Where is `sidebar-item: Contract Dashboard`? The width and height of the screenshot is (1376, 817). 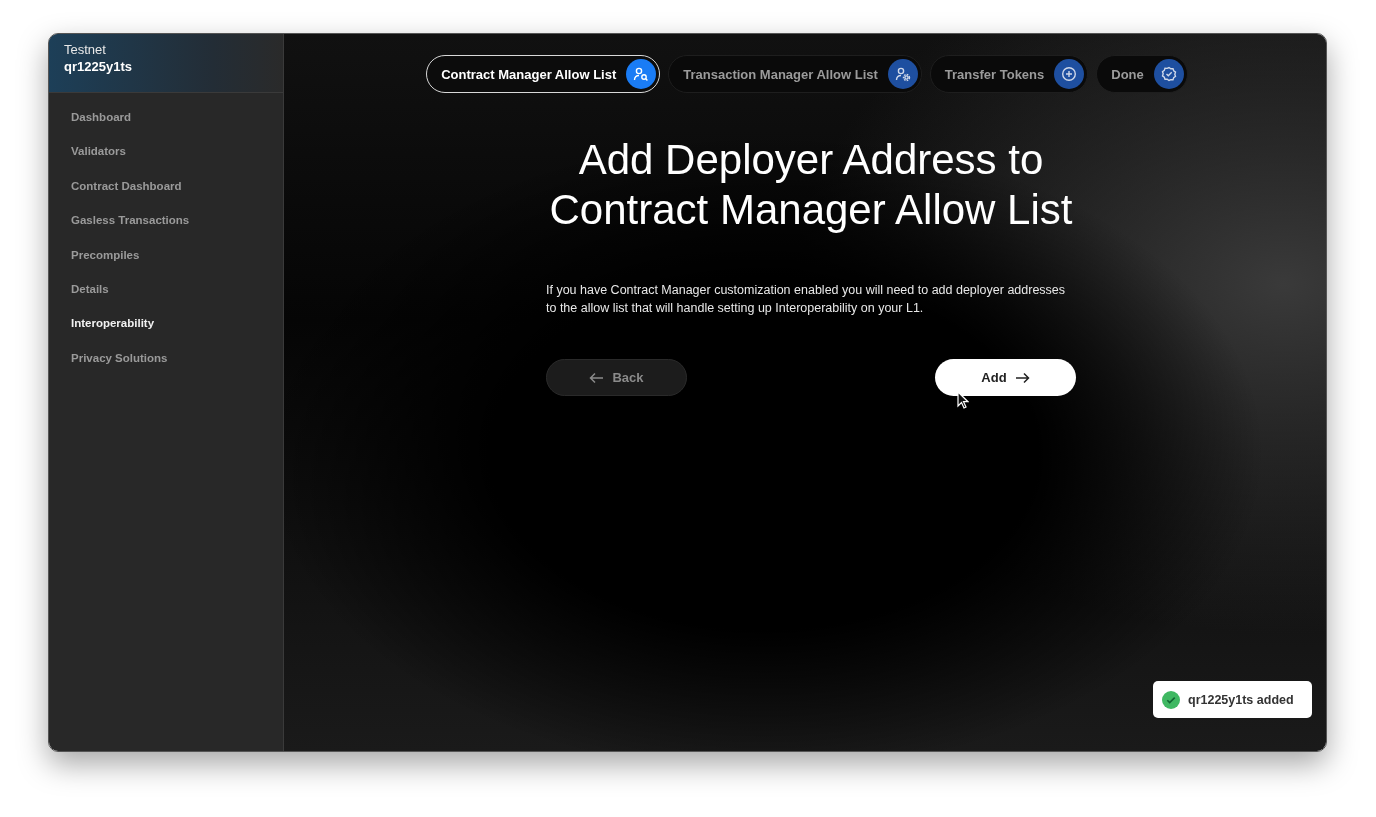
sidebar-item: Contract Dashboard is located at coordinates (166, 195).